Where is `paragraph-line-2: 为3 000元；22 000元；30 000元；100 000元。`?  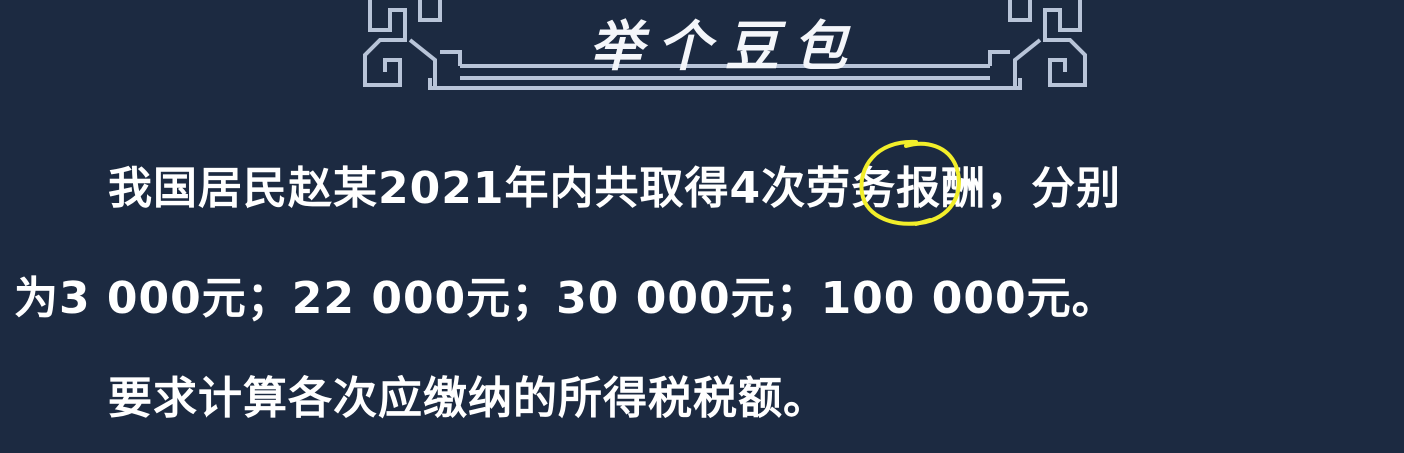
paragraph-line-2: 为3 000元；22 000元；30 000元；100 000元。 is located at coordinates (565, 298).